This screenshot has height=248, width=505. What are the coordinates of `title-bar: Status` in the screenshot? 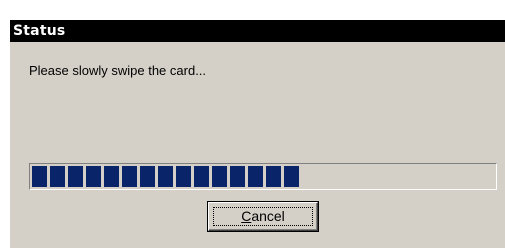 It's located at (257, 31).